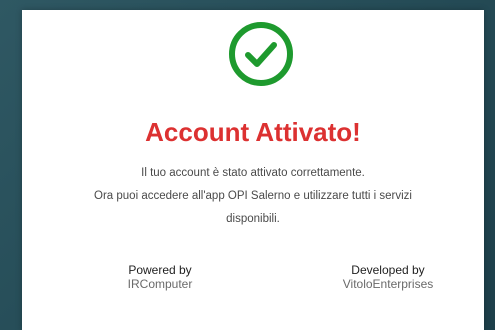 This screenshot has height=330, width=495. Describe the element at coordinates (160, 284) in the screenshot. I see `powered-by-value: IRComputer` at that location.